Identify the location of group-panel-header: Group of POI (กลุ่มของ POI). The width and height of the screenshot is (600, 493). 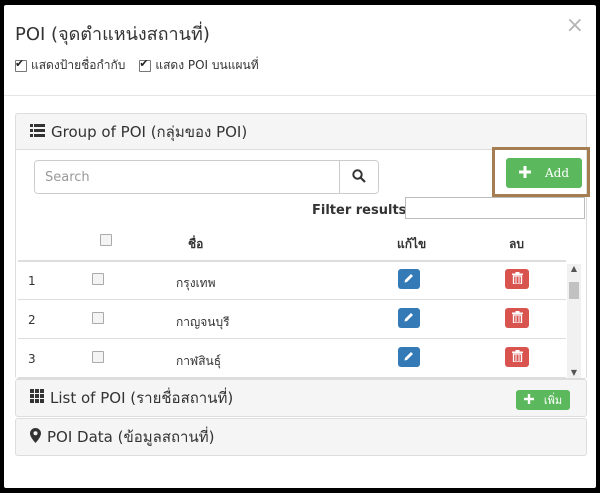
(301, 132).